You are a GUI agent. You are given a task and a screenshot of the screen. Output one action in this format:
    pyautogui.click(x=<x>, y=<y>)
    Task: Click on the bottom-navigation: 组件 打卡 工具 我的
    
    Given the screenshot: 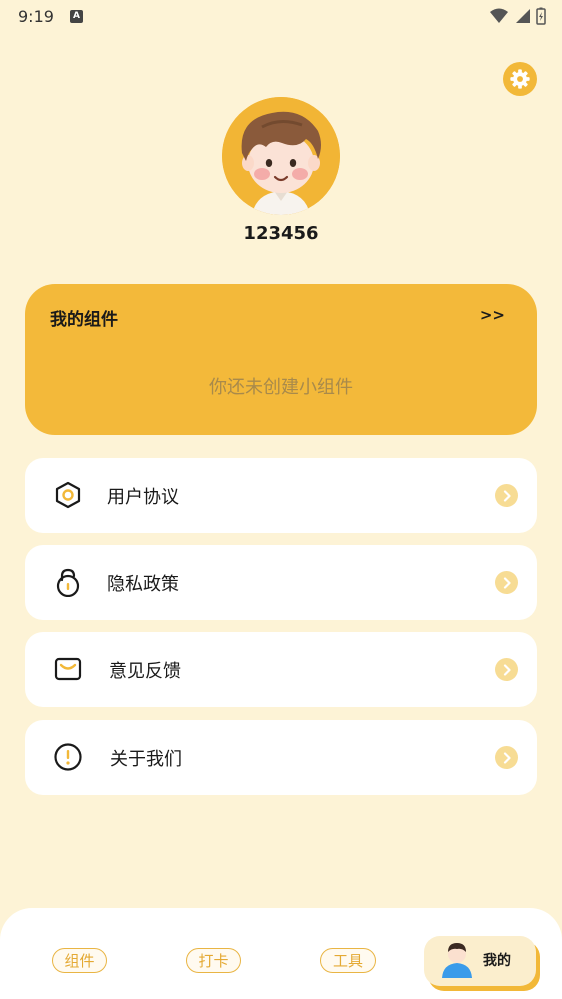 What is the action you would take?
    pyautogui.click(x=281, y=953)
    